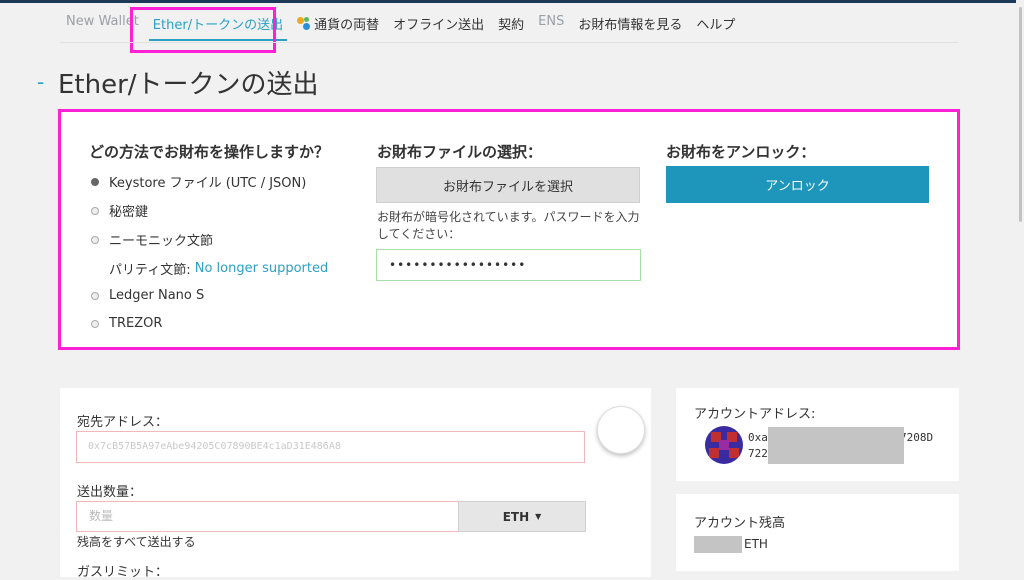  I want to click on account-balance-label: アカウント残高, so click(740, 523).